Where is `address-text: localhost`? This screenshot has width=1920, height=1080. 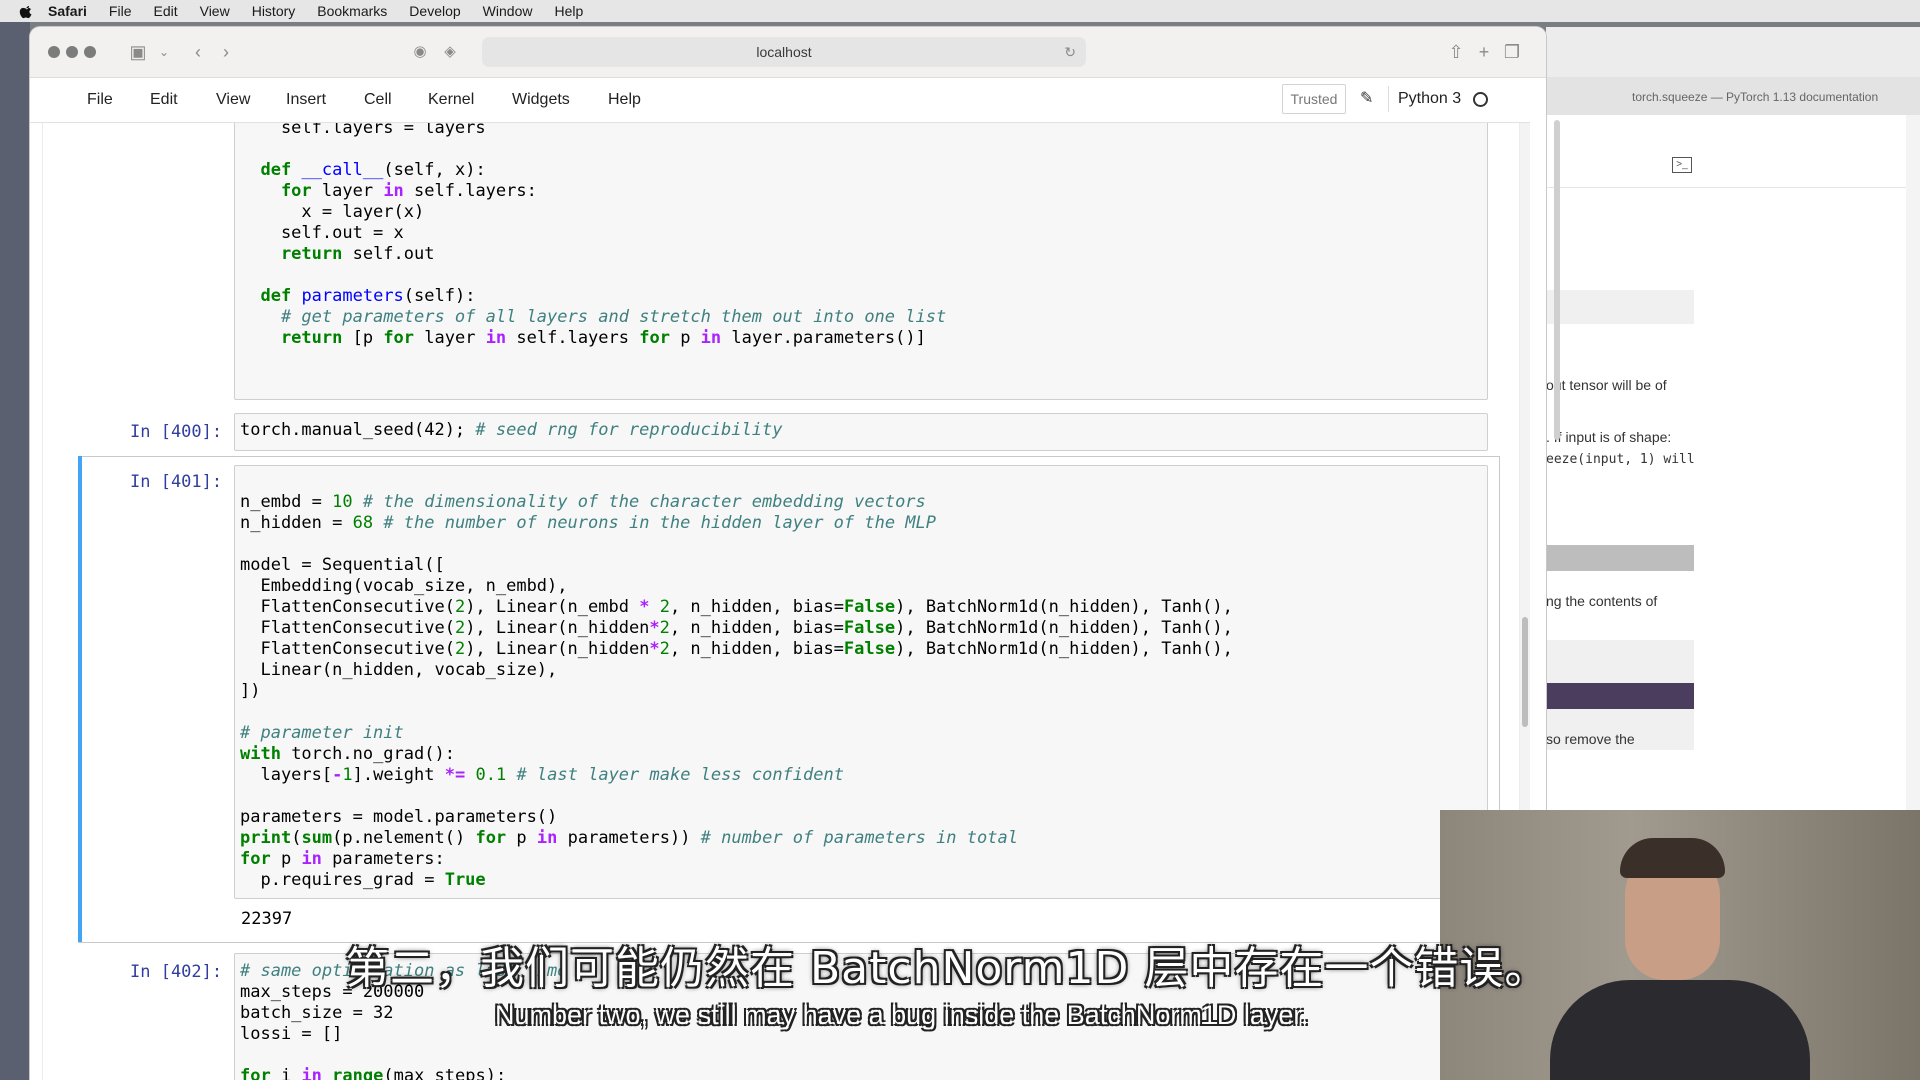 address-text: localhost is located at coordinates (784, 52).